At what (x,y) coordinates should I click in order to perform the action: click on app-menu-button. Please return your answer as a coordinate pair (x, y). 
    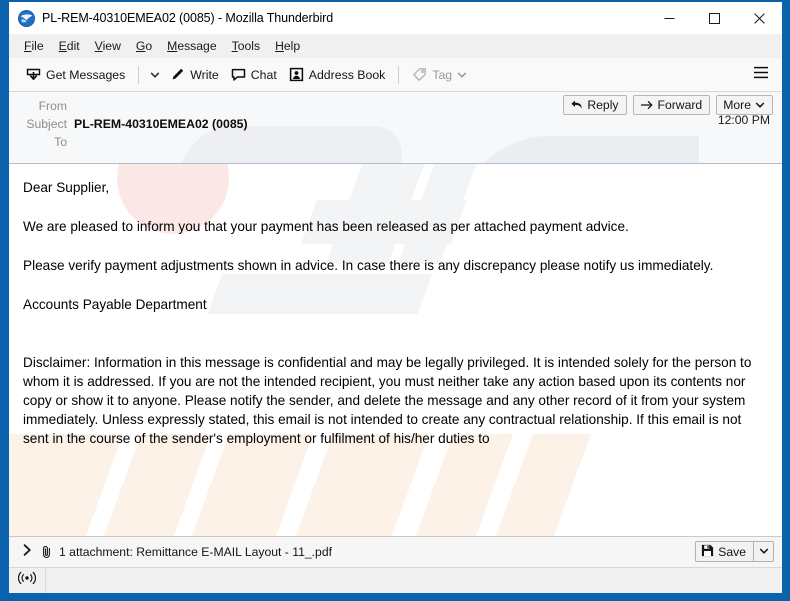
    Looking at the image, I should click on (761, 75).